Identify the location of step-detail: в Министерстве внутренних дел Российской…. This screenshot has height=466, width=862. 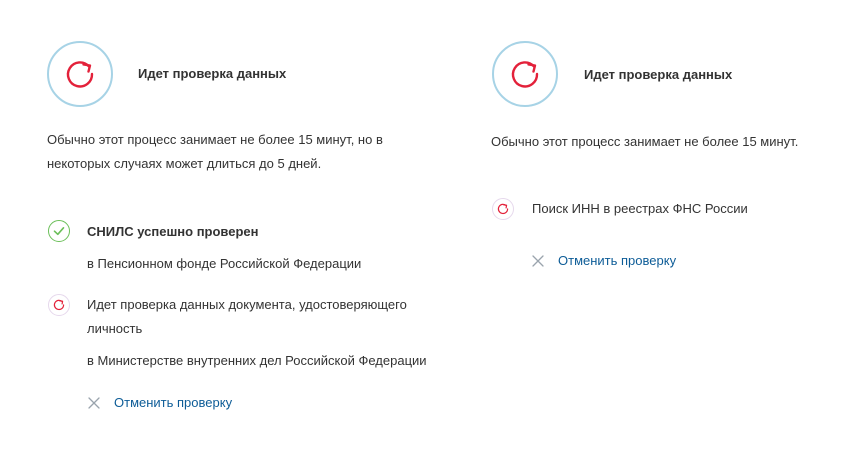
(257, 360).